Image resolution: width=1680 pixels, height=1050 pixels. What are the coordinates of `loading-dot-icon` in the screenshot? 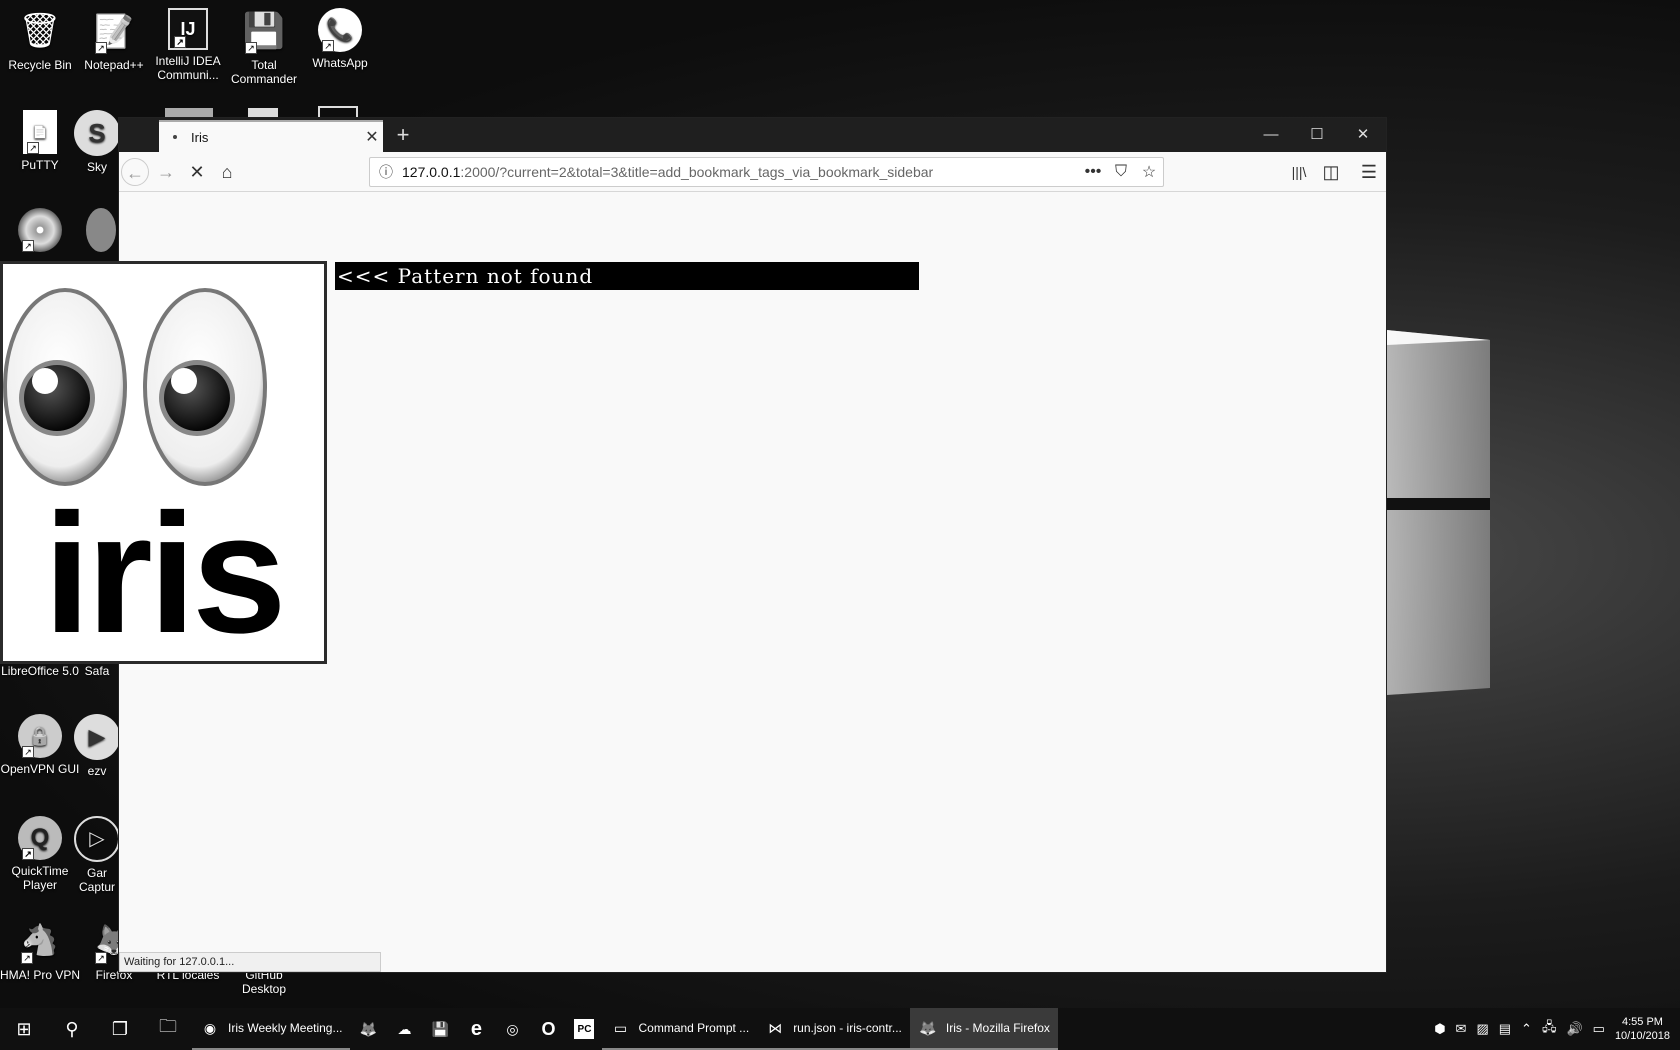 It's located at (175, 137).